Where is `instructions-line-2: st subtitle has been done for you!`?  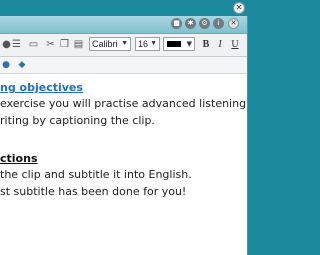 instructions-line-2: st subtitle has been done for you! is located at coordinates (93, 191).